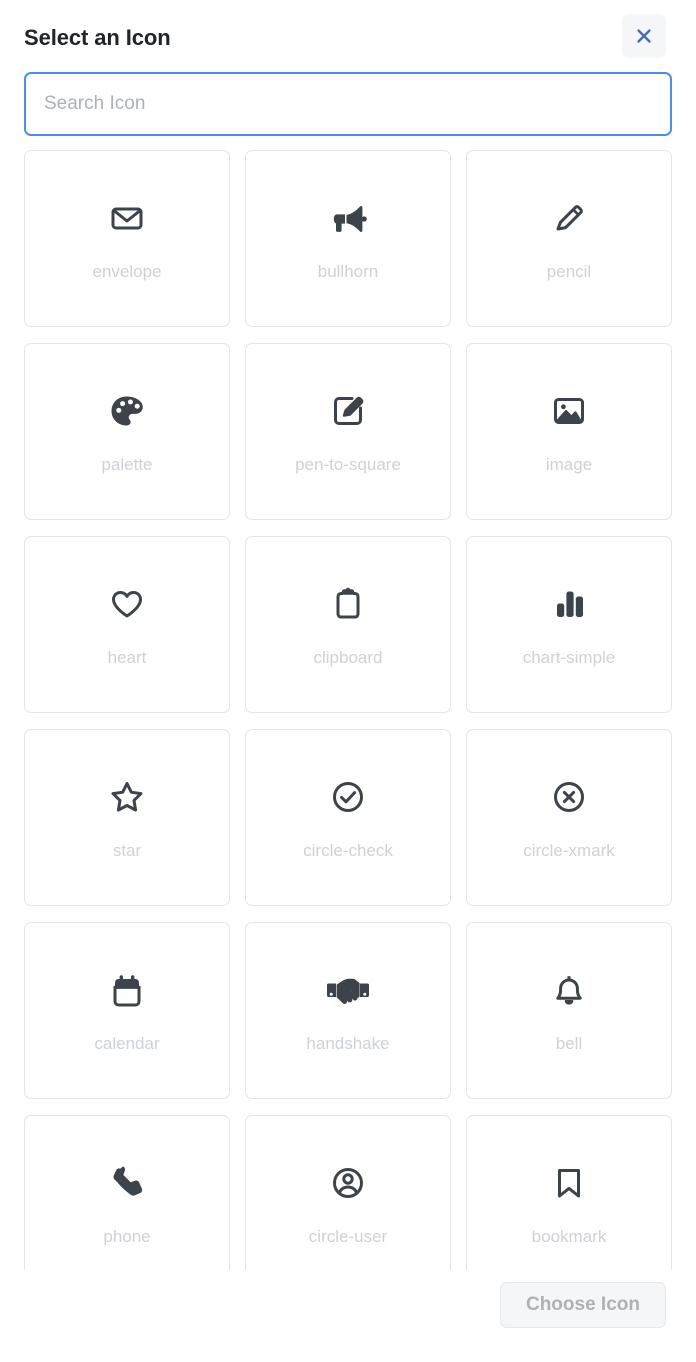 The image size is (696, 1362). Describe the element at coordinates (348, 1236) in the screenshot. I see `icon-label: circle-user` at that location.